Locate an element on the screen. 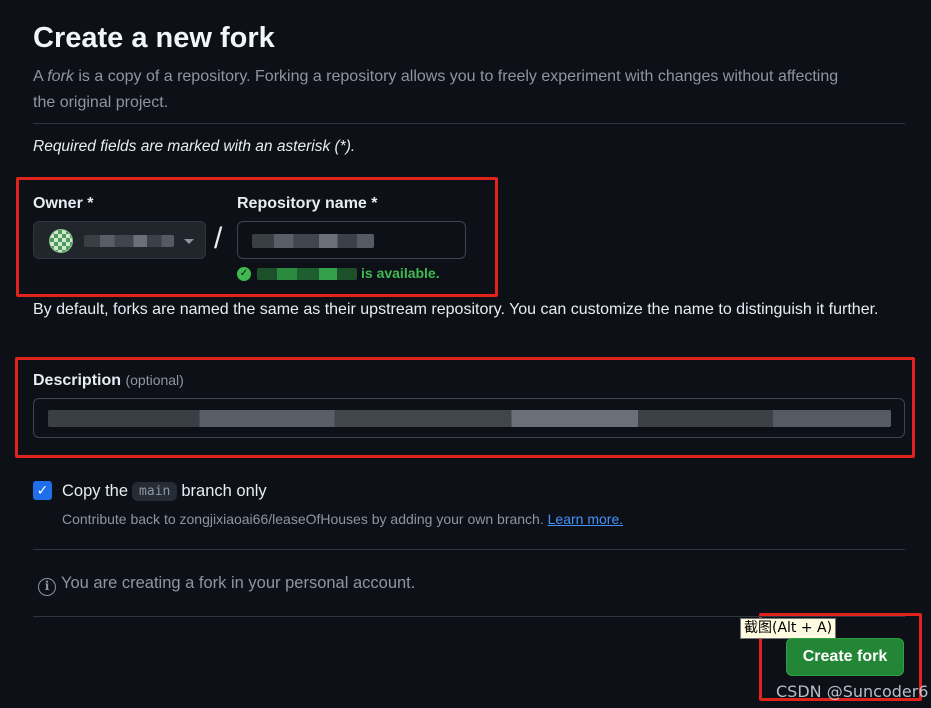 This screenshot has width=931, height=708. availability-text: is available. is located at coordinates (400, 273).